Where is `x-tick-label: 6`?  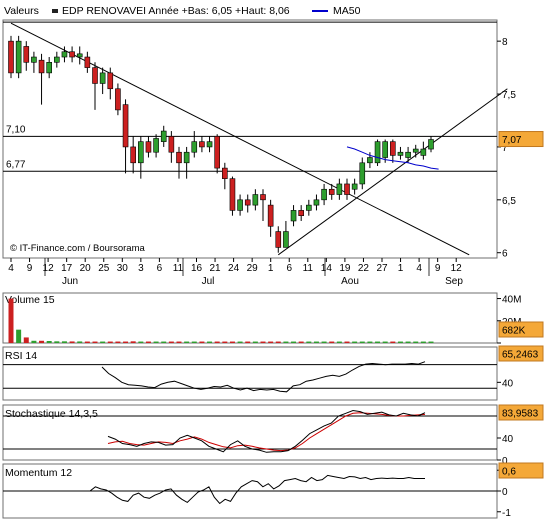 x-tick-label: 6 is located at coordinates (160, 268).